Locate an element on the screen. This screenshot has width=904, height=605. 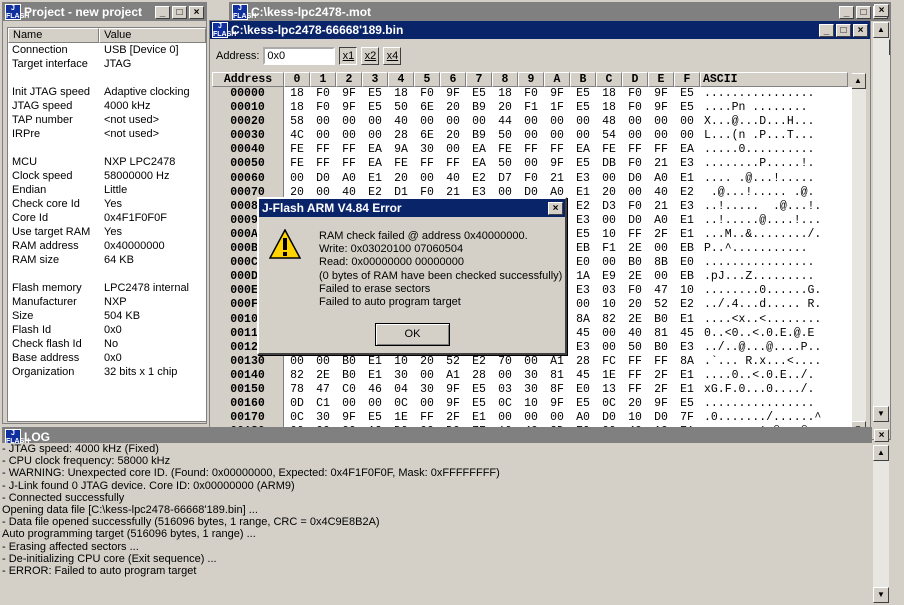
col-value-header: Value is located at coordinates (152, 35).